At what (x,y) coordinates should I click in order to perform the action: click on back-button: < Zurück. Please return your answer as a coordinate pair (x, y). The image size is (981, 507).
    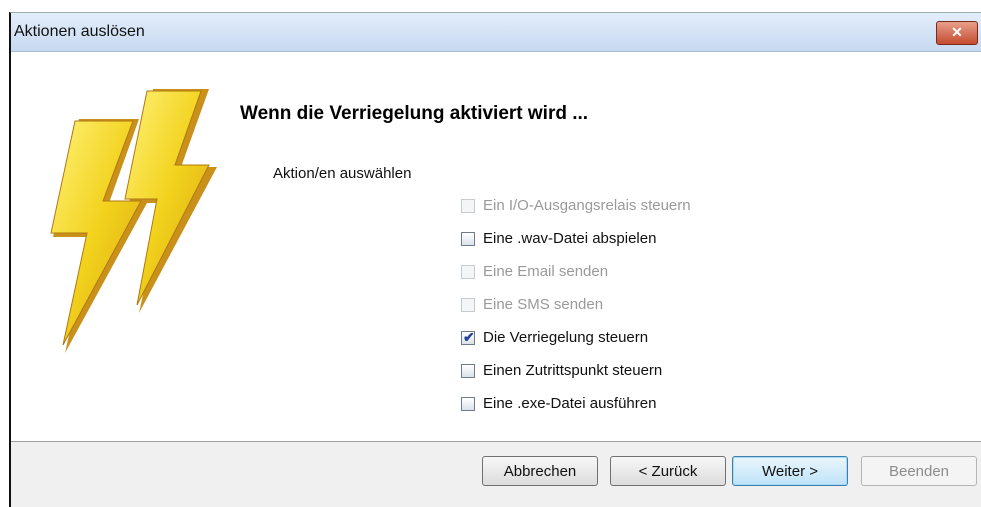
    Looking at the image, I should click on (668, 471).